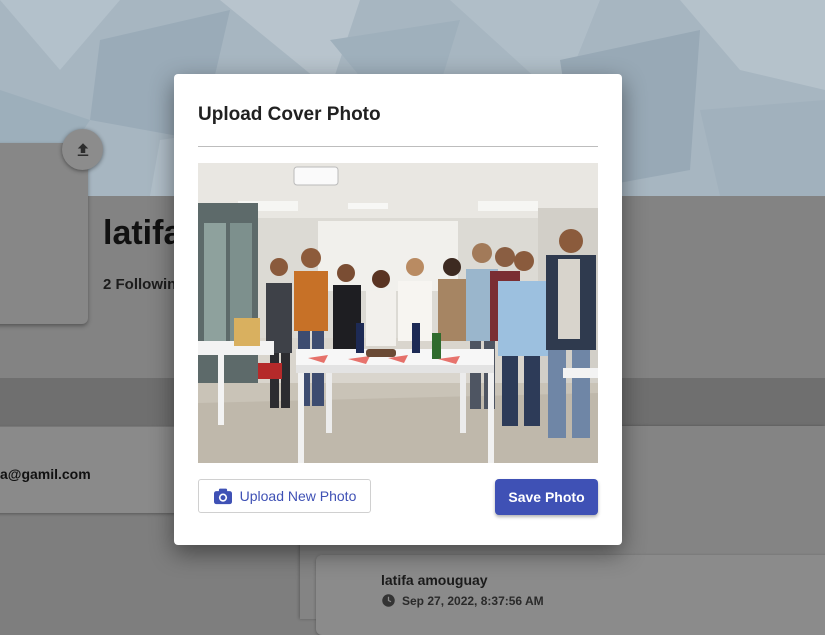 The image size is (825, 635). Describe the element at coordinates (388, 600) in the screenshot. I see `clock-icon` at that location.